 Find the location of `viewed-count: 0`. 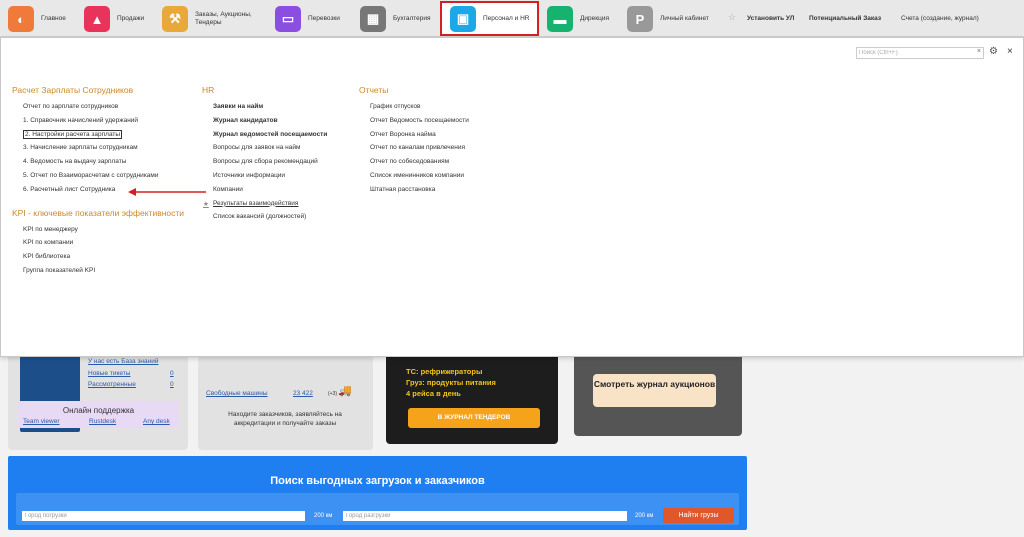

viewed-count: 0 is located at coordinates (172, 384).